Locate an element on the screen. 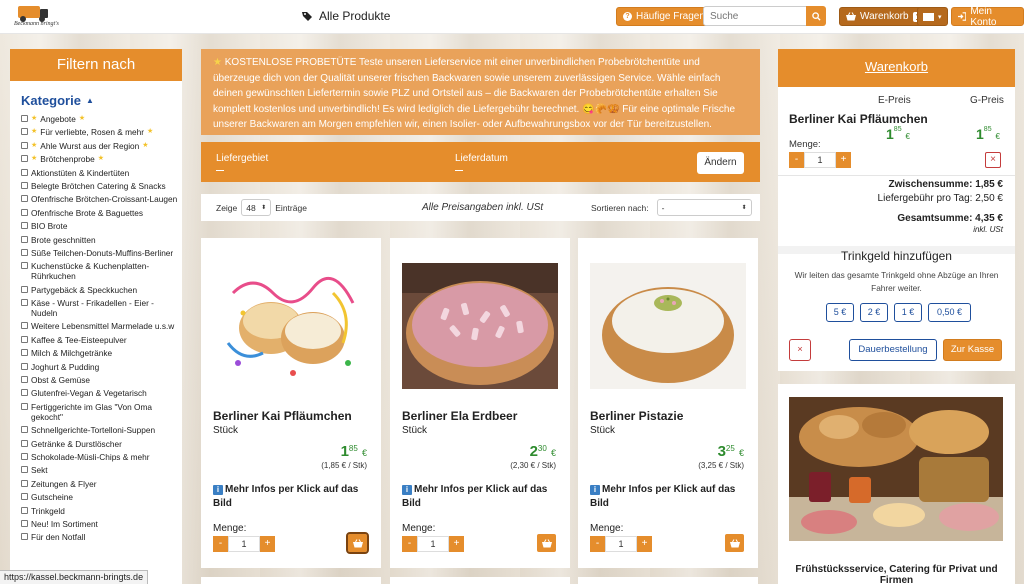 The image size is (1024, 584). search-button is located at coordinates (816, 16).